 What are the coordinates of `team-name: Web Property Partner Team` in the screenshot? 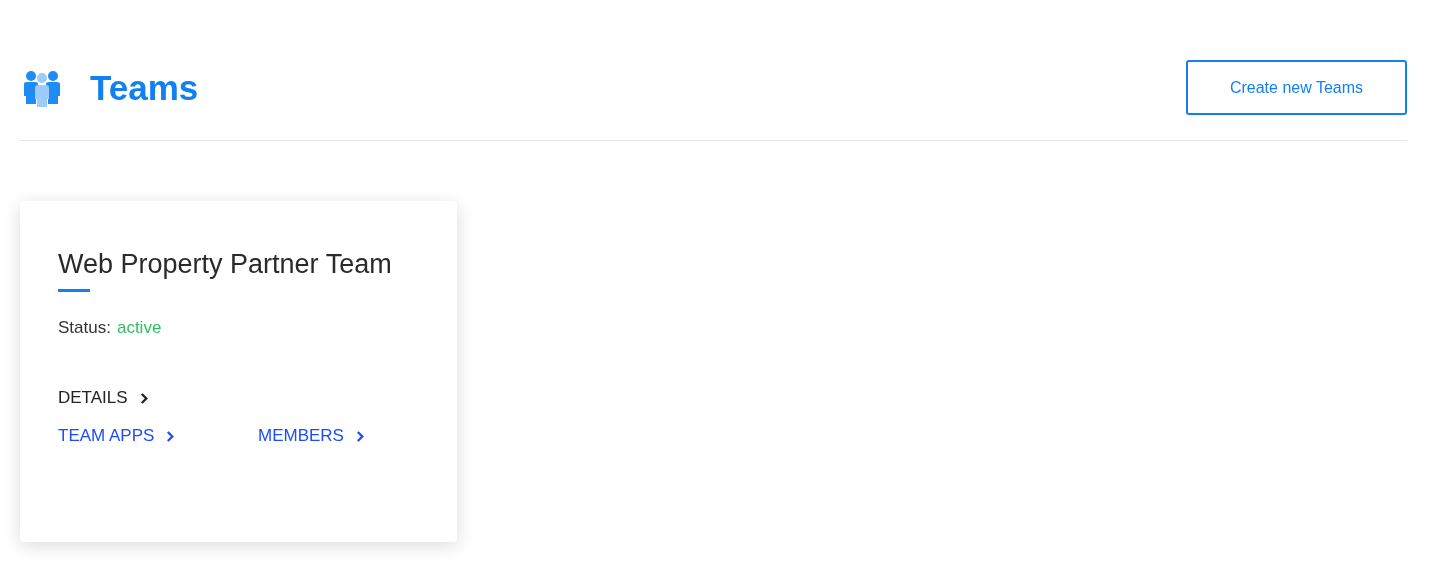 It's located at (225, 264).